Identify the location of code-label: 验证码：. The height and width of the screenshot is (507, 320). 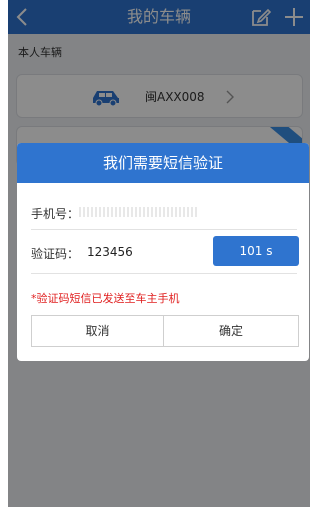
(55, 254).